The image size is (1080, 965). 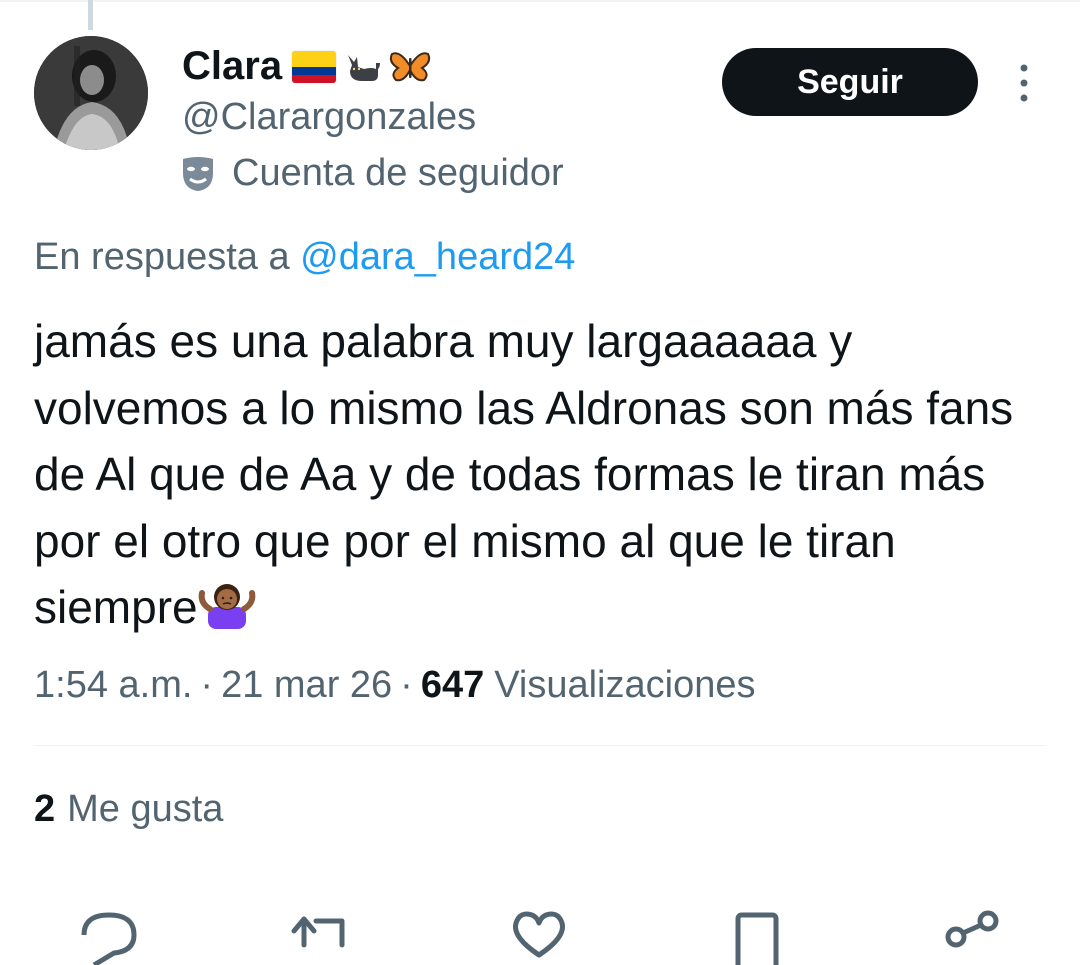 I want to click on name-emojis, so click(x=362, y=67).